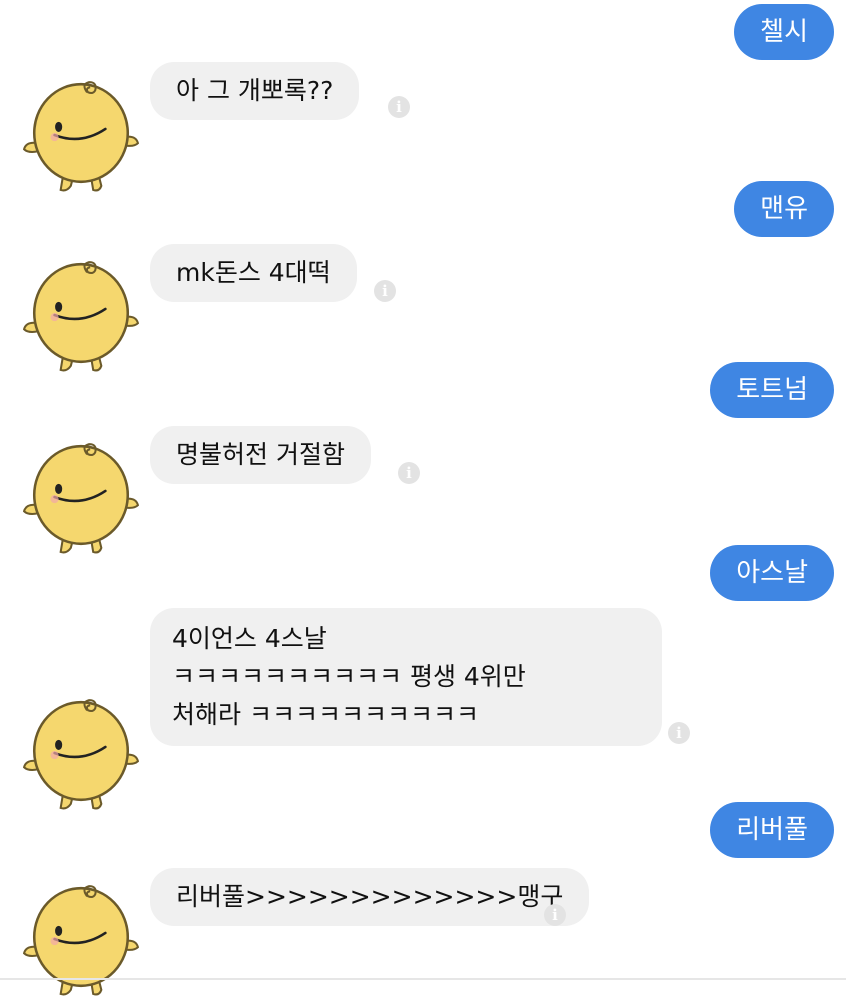 Image resolution: width=846 pixels, height=998 pixels. What do you see at coordinates (772, 573) in the screenshot?
I see `user-message: 아스날` at bounding box center [772, 573].